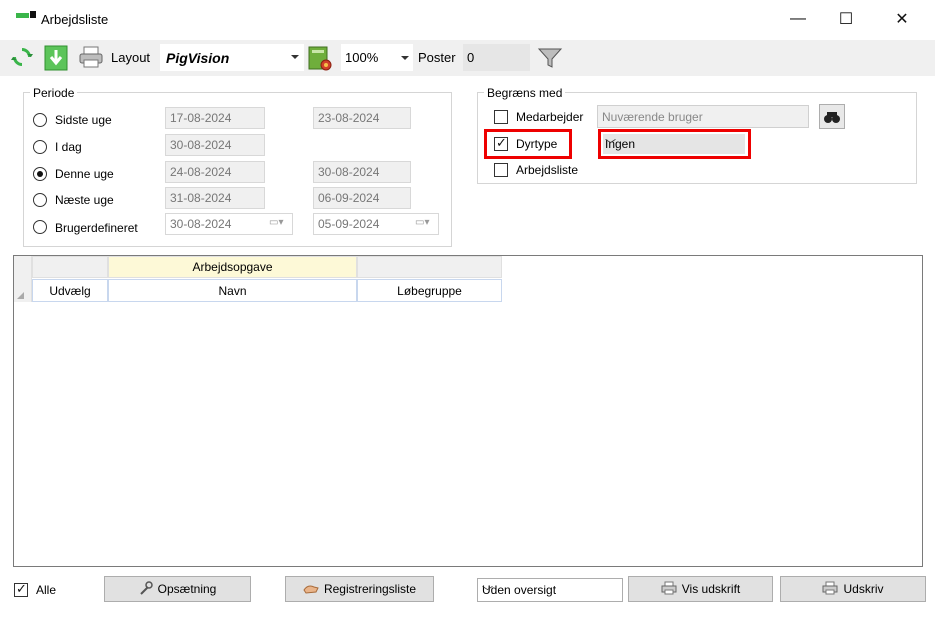 Image resolution: width=935 pixels, height=619 pixels. I want to click on denne-uge-from-field: 24-08-2024, so click(215, 172).